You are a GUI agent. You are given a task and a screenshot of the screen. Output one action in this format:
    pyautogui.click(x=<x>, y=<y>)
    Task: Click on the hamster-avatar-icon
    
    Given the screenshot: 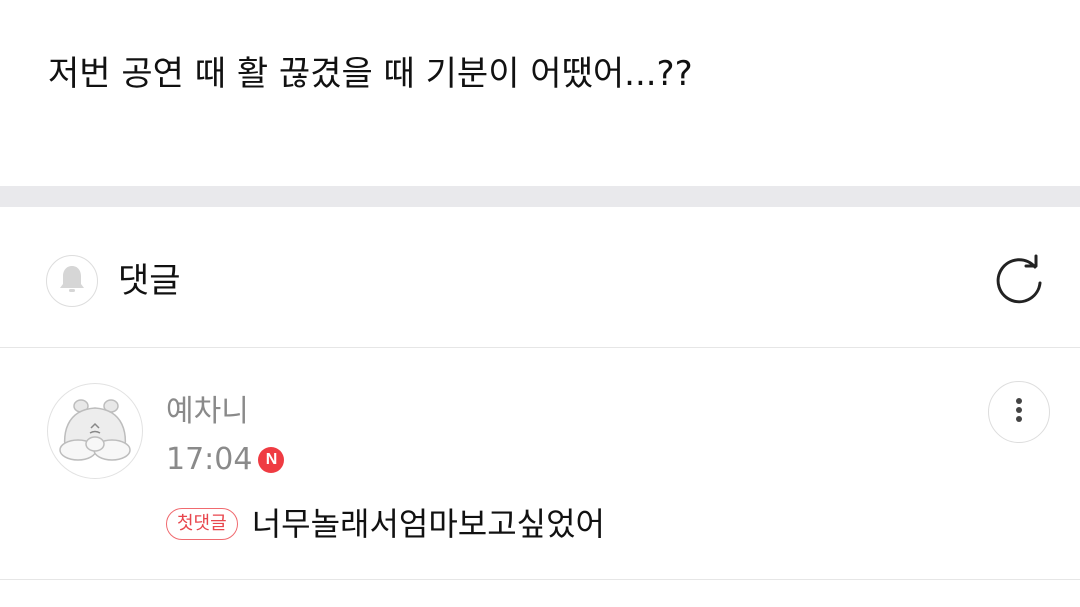 What is the action you would take?
    pyautogui.click(x=95, y=438)
    